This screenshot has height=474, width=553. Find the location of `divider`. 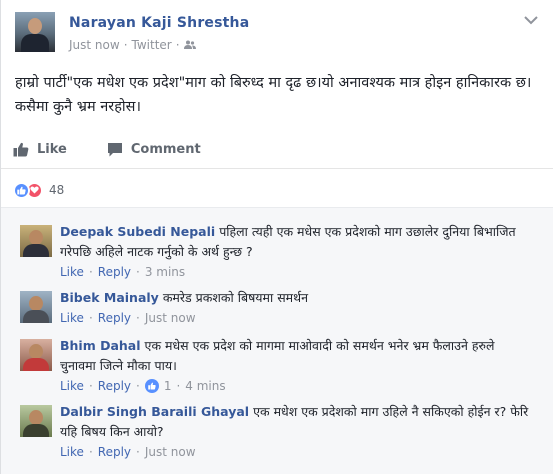

divider is located at coordinates (277, 168).